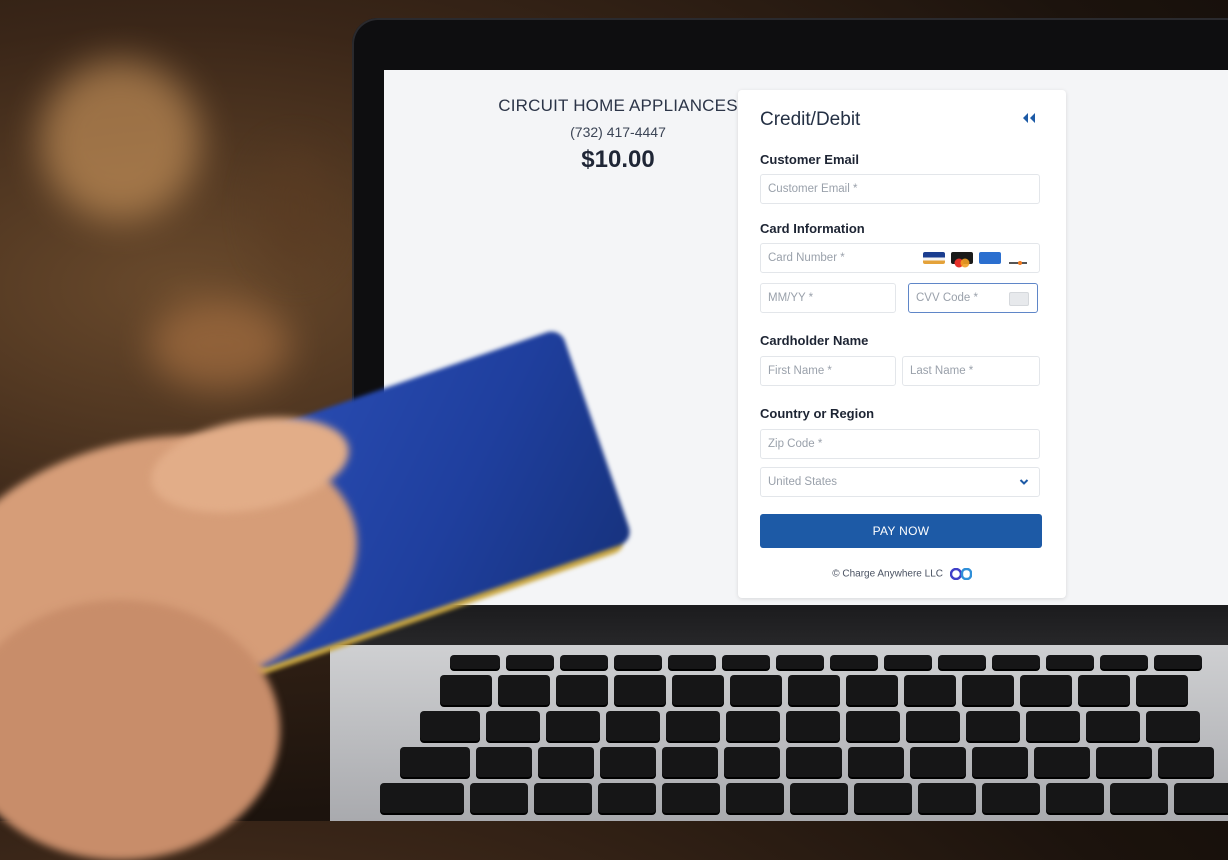  What do you see at coordinates (901, 531) in the screenshot?
I see `pay-now-button: PAY NOW` at bounding box center [901, 531].